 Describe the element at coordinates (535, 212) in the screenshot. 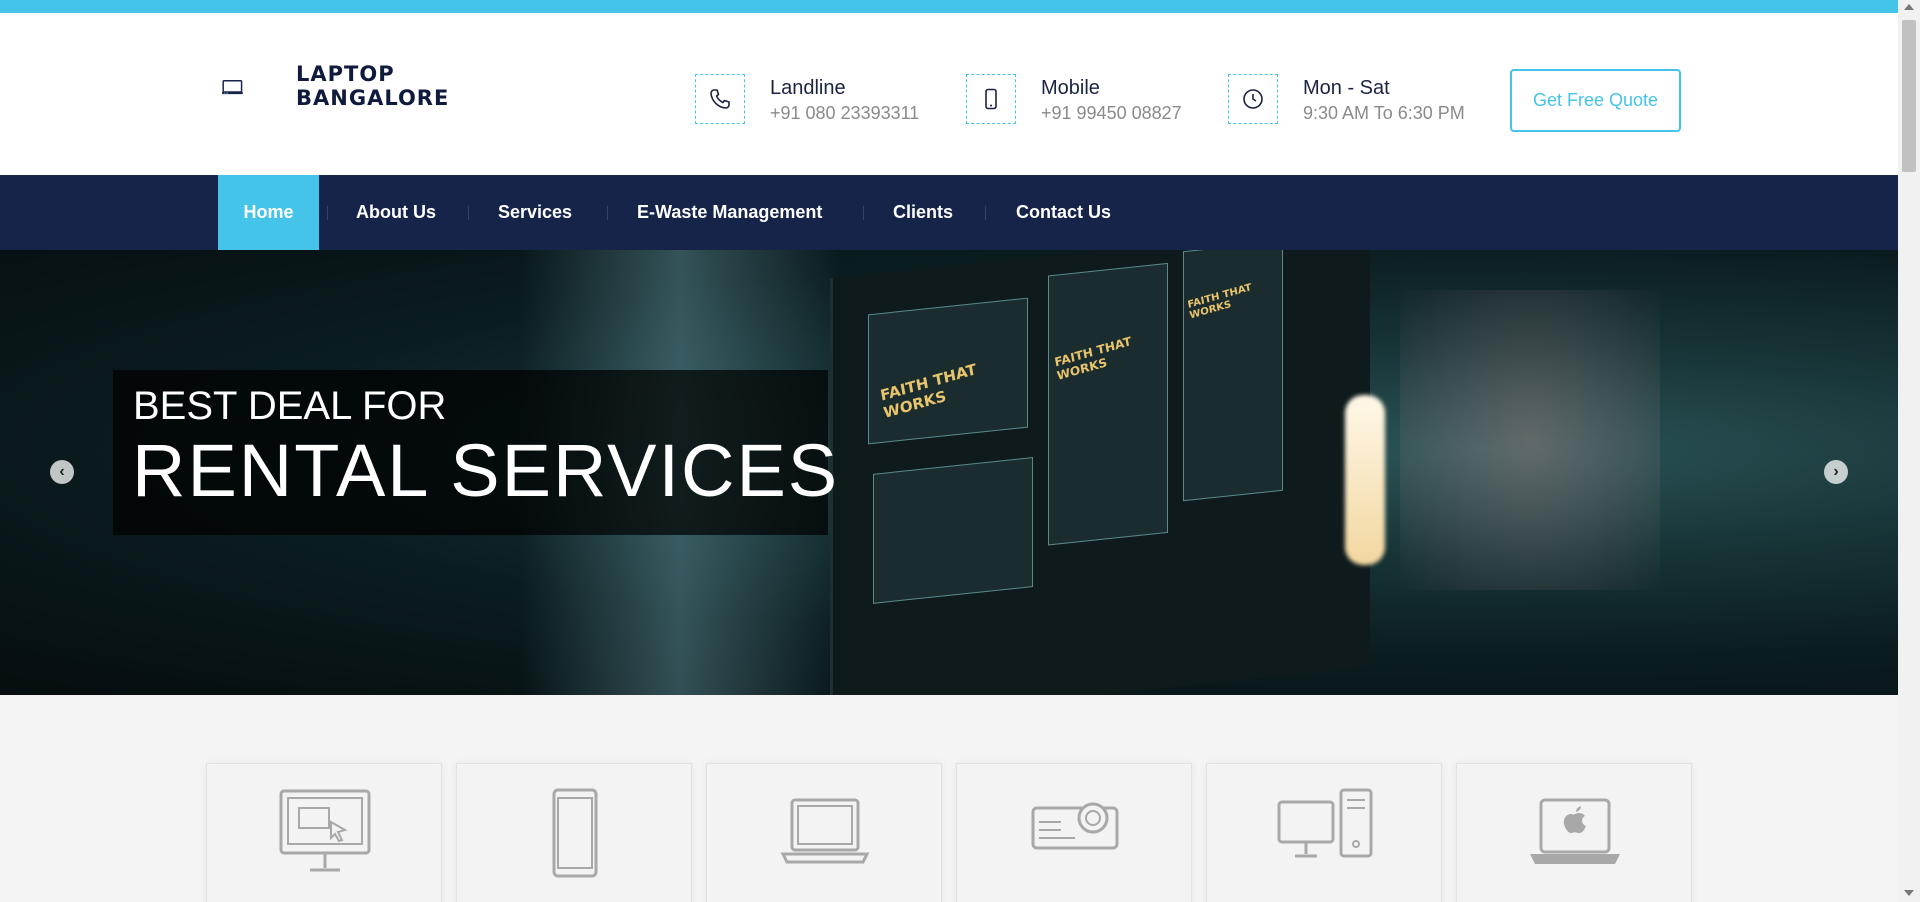

I see `nav-item-services: Services` at that location.